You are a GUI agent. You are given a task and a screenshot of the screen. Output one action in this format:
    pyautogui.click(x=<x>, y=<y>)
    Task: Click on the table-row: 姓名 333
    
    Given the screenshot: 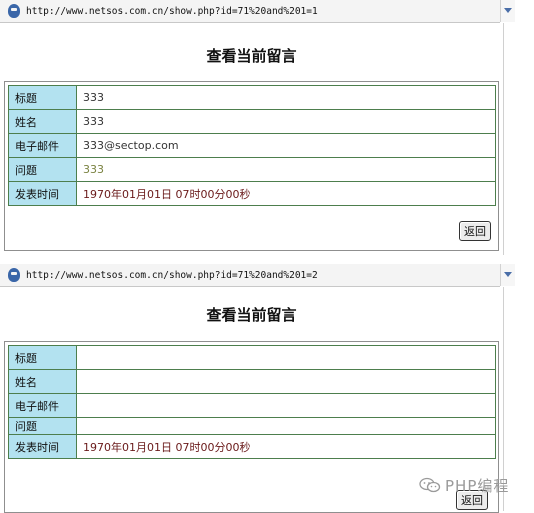 What is the action you would take?
    pyautogui.click(x=252, y=121)
    